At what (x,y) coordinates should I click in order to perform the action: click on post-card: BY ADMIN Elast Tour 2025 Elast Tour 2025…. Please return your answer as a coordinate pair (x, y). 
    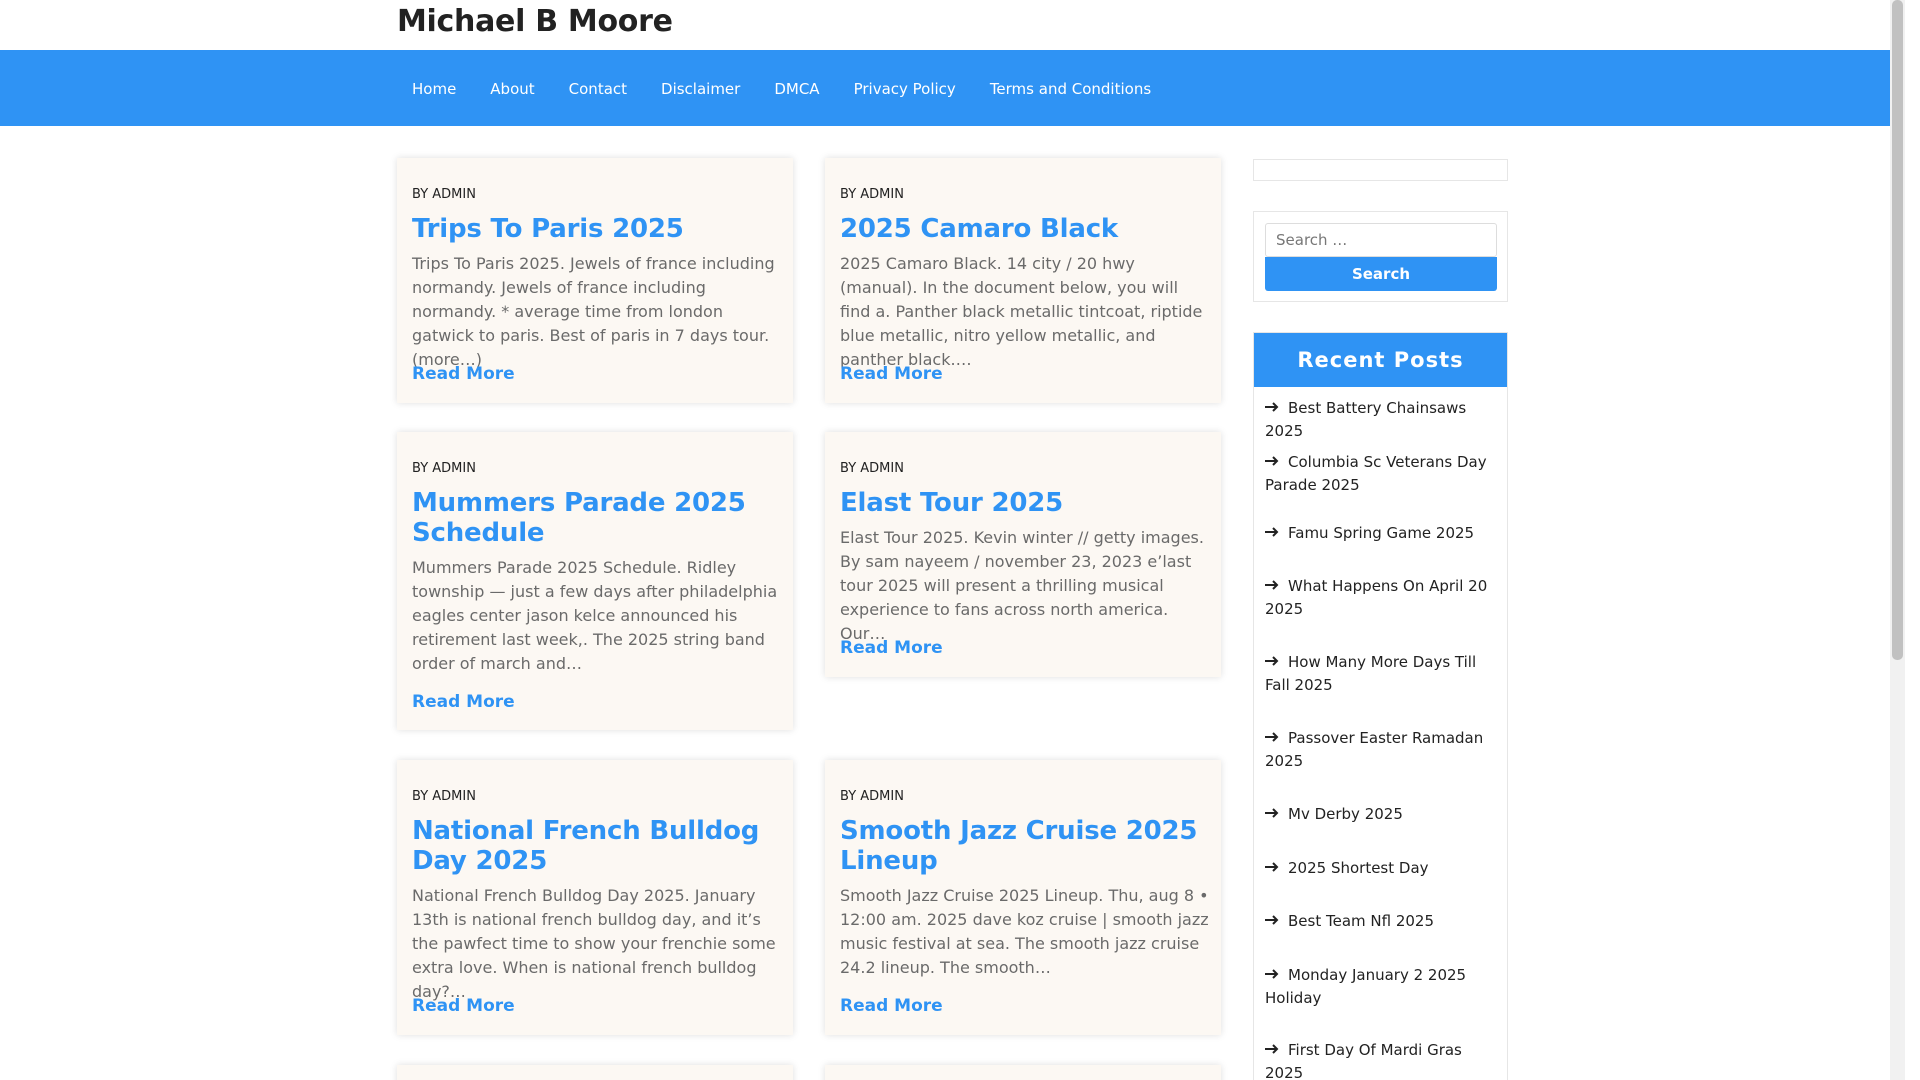
    Looking at the image, I should click on (1023, 554).